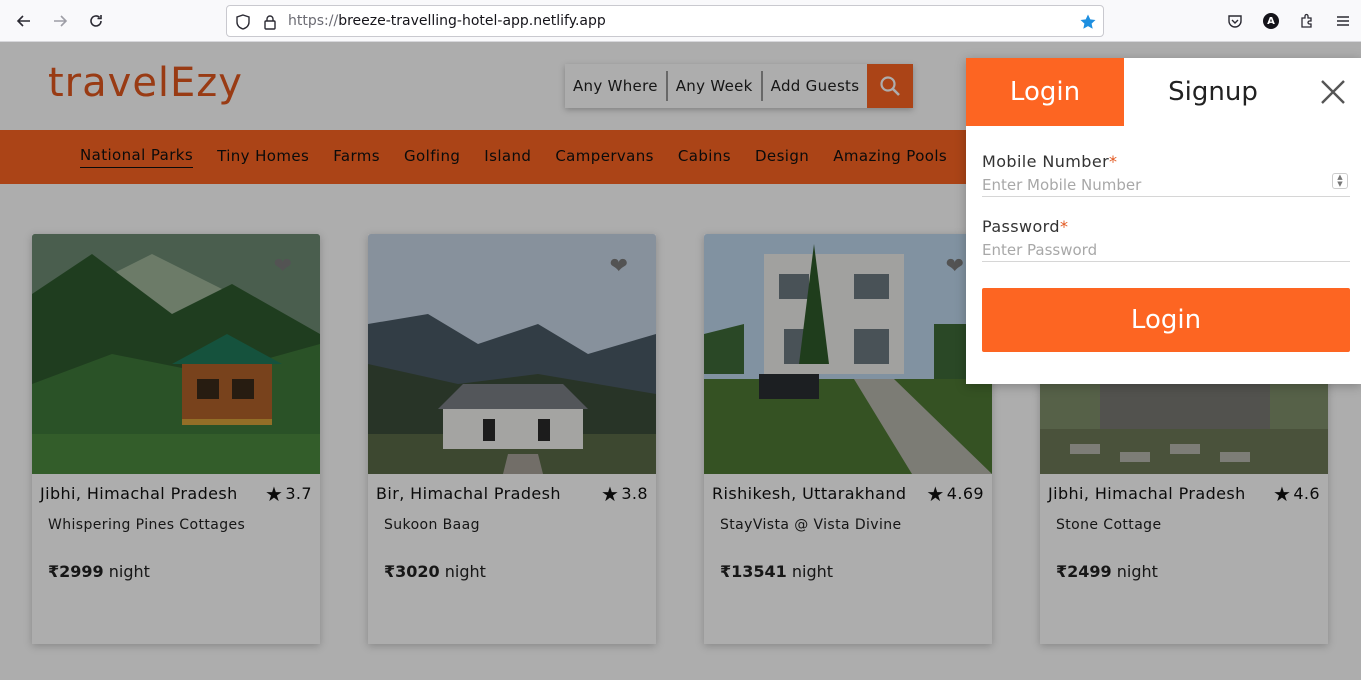  Describe the element at coordinates (270, 22) in the screenshot. I see `lock-icon` at that location.